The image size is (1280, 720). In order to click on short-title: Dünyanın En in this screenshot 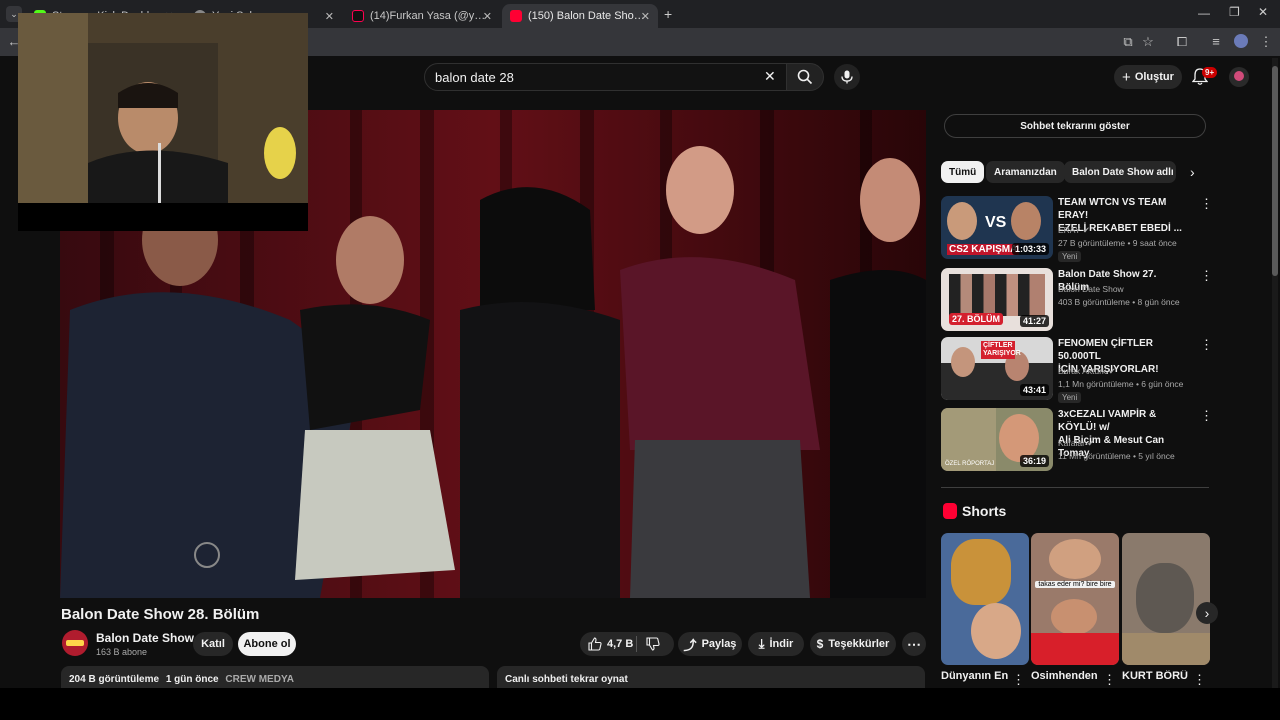, I will do `click(976, 676)`.